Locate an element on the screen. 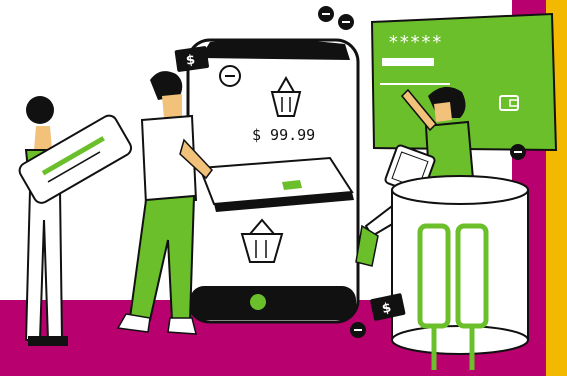  card-masked-number: ***** is located at coordinates (415, 42).